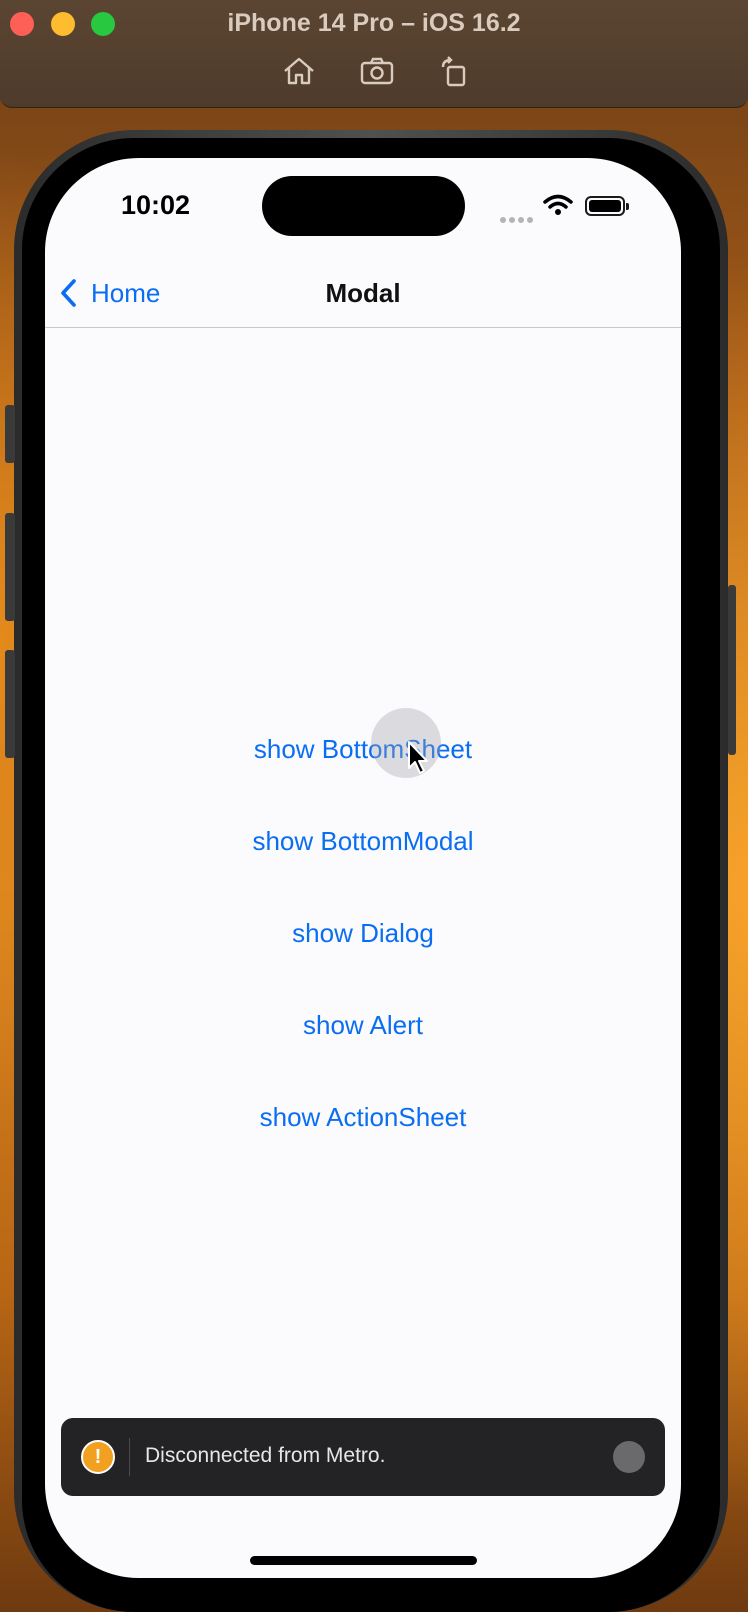  Describe the element at coordinates (518, 219) in the screenshot. I see `cellular-signal-icon` at that location.